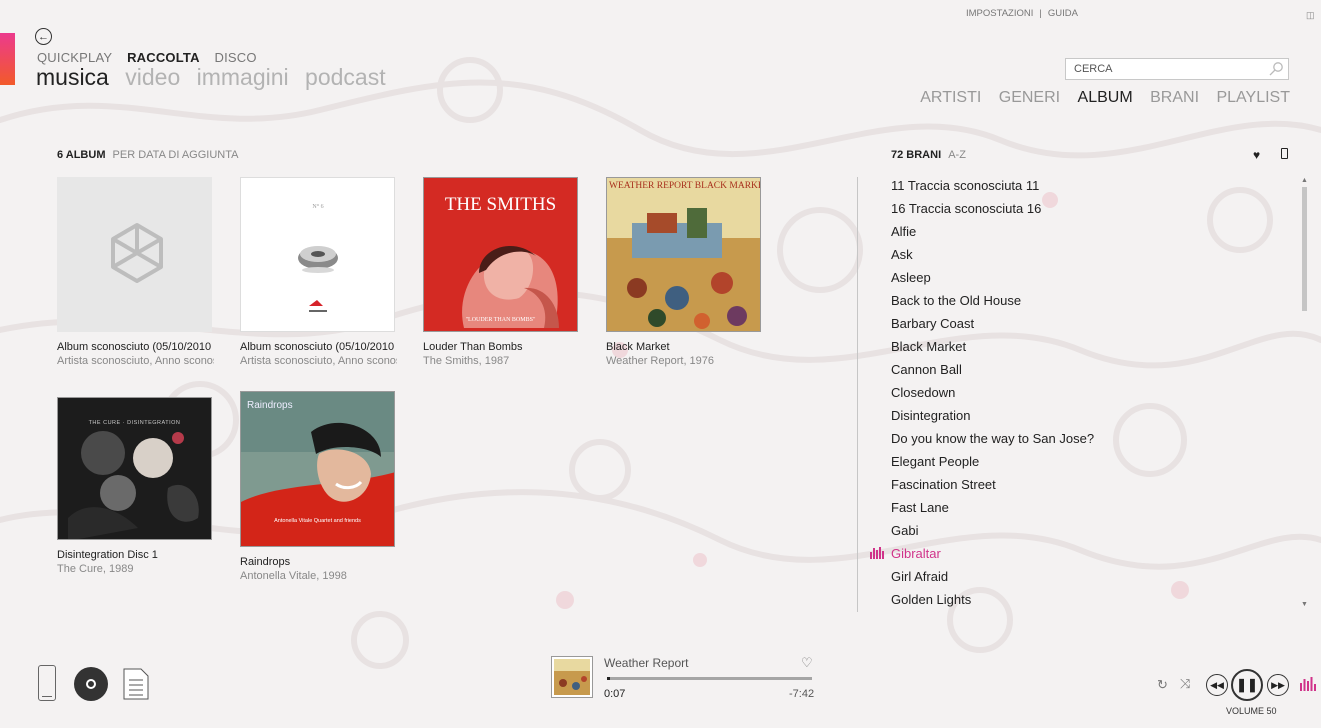 Image resolution: width=1321 pixels, height=728 pixels. Describe the element at coordinates (950, 97) in the screenshot. I see `tab-artisti: ARTISTI` at that location.